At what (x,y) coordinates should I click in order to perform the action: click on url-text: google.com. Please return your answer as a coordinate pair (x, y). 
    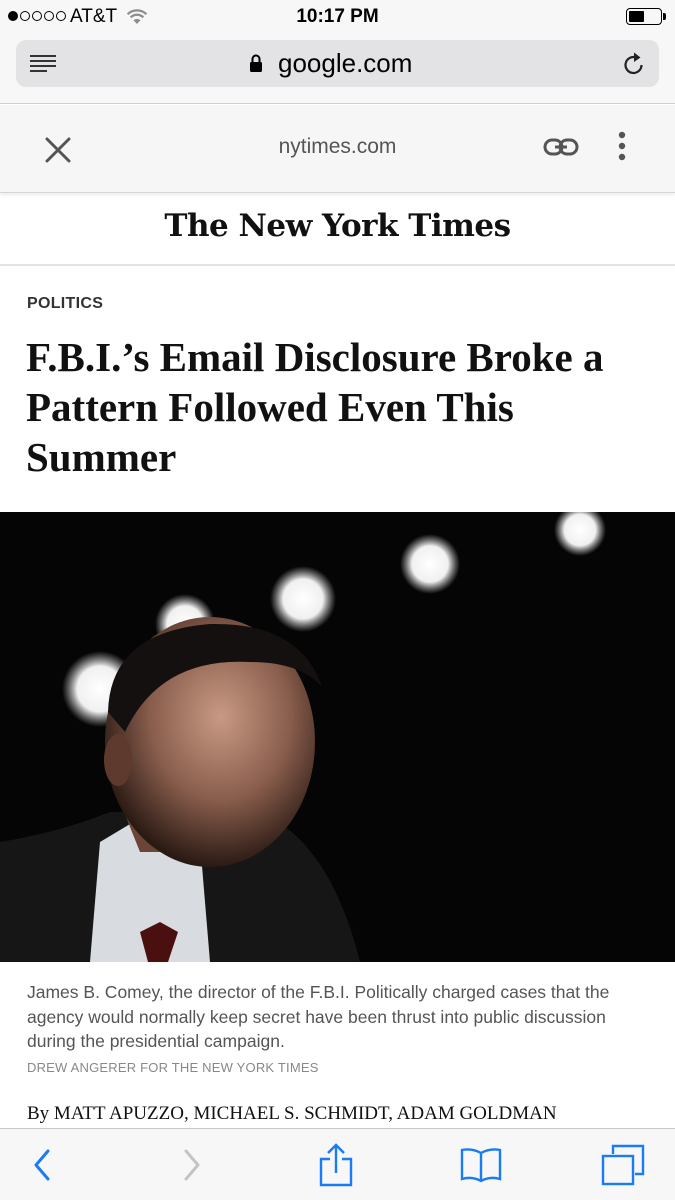
    Looking at the image, I should click on (345, 63).